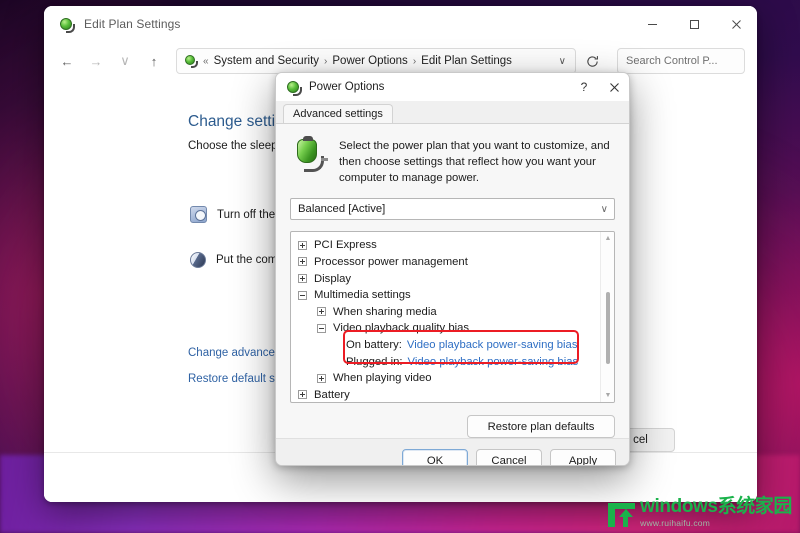 The width and height of the screenshot is (800, 533). I want to click on ok-button: OK, so click(435, 456).